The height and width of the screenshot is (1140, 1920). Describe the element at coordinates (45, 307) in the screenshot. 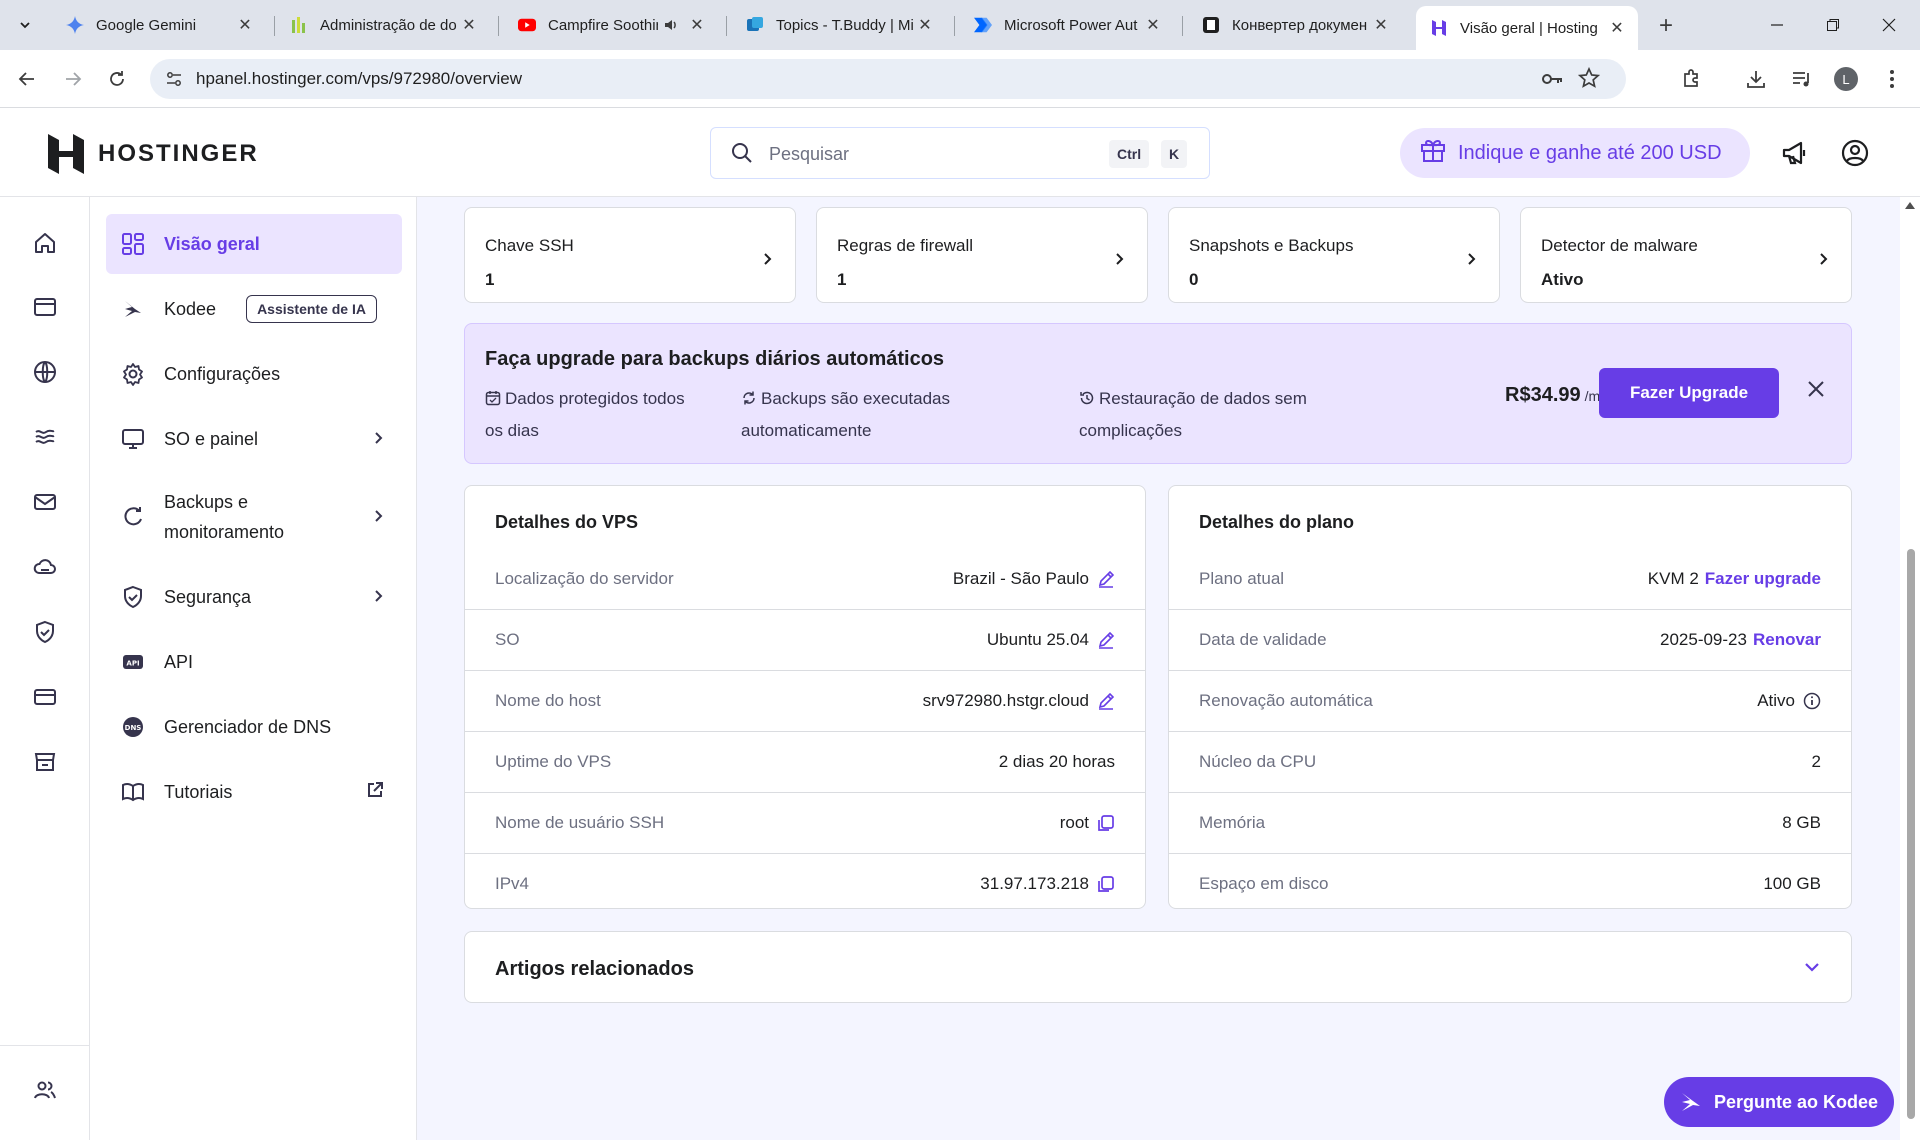

I see `websites-icon` at that location.